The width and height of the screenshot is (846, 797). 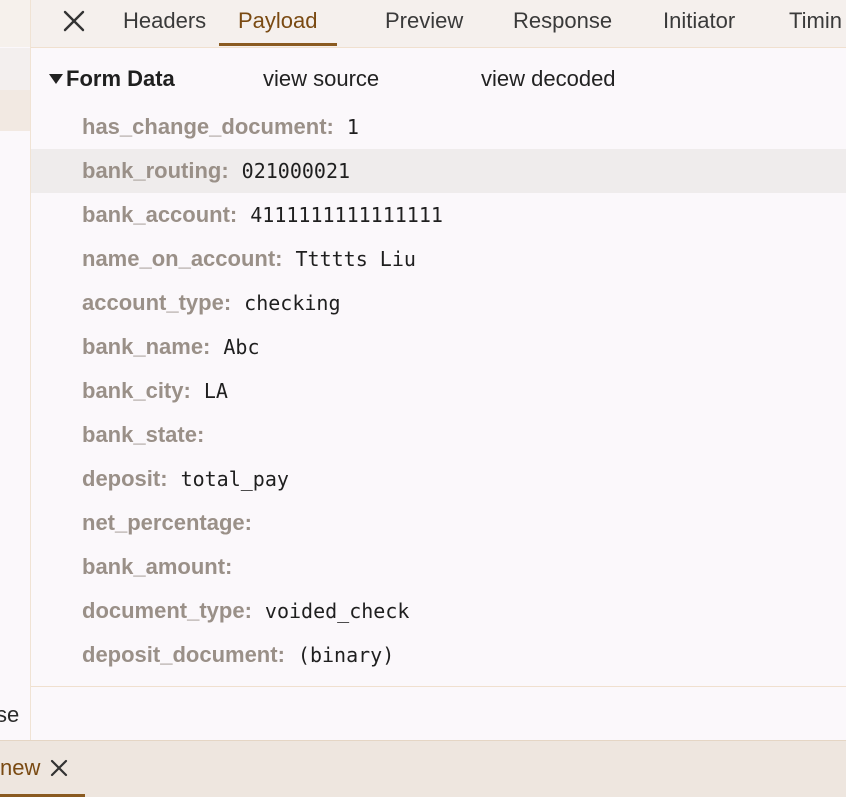 What do you see at coordinates (10, 714) in the screenshot?
I see `truncated-request-label: se` at bounding box center [10, 714].